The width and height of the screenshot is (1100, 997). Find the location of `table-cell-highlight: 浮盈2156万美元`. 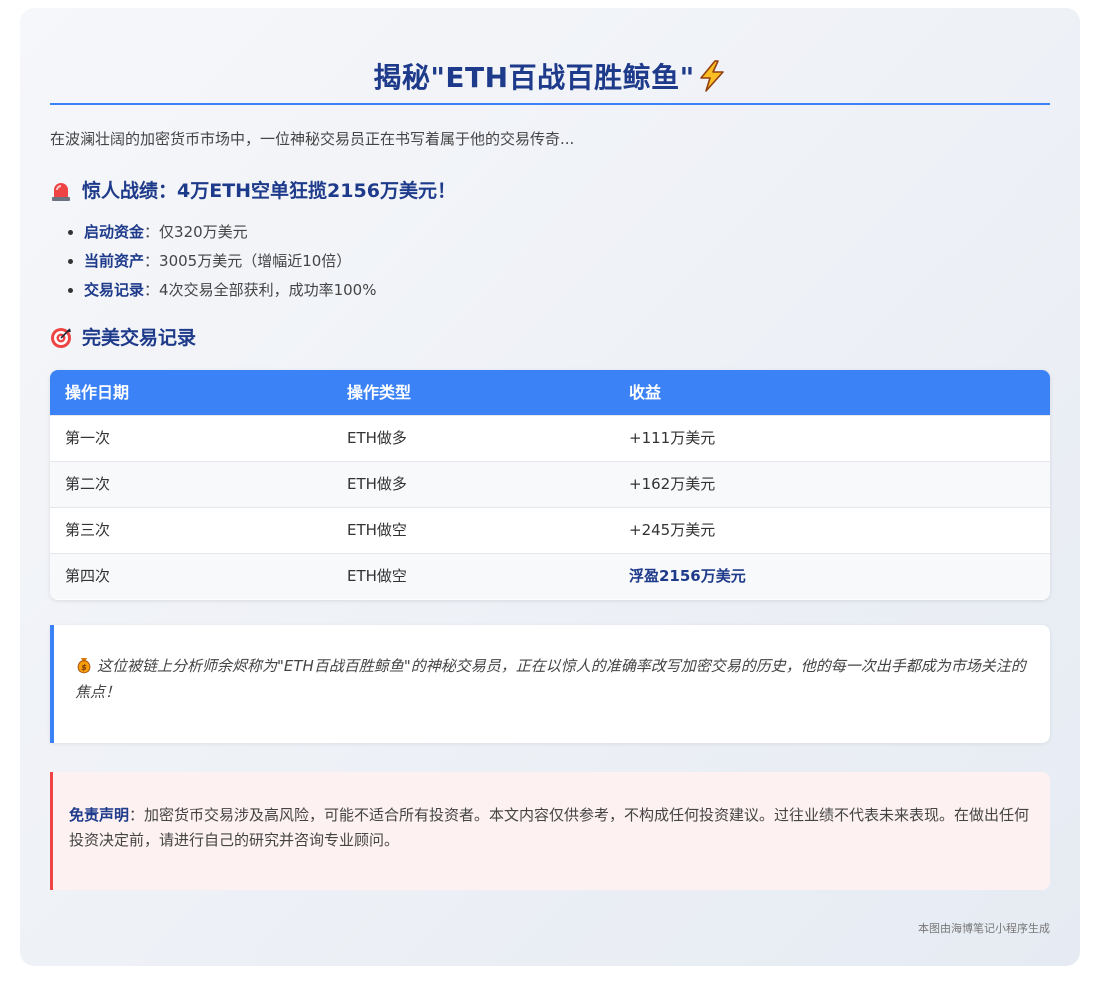

table-cell-highlight: 浮盈2156万美元 is located at coordinates (687, 576).